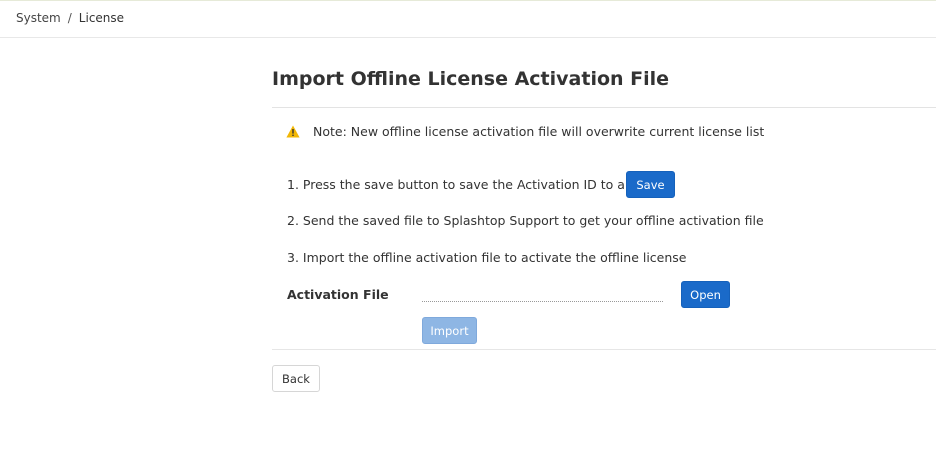 The height and width of the screenshot is (466, 936). Describe the element at coordinates (38, 18) in the screenshot. I see `breadcrumb-item-system: System` at that location.